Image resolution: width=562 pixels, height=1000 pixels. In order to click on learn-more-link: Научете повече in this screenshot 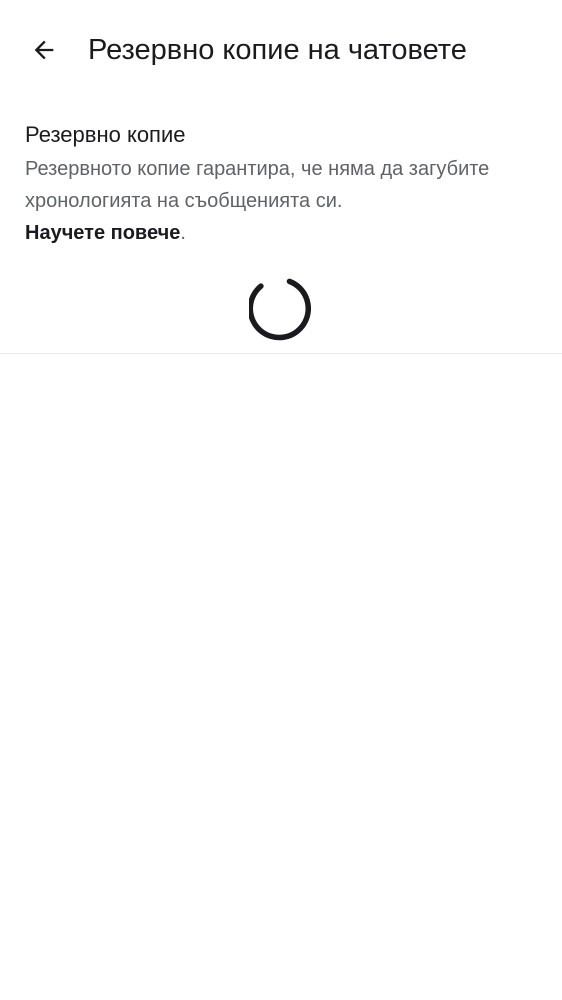, I will do `click(102, 233)`.